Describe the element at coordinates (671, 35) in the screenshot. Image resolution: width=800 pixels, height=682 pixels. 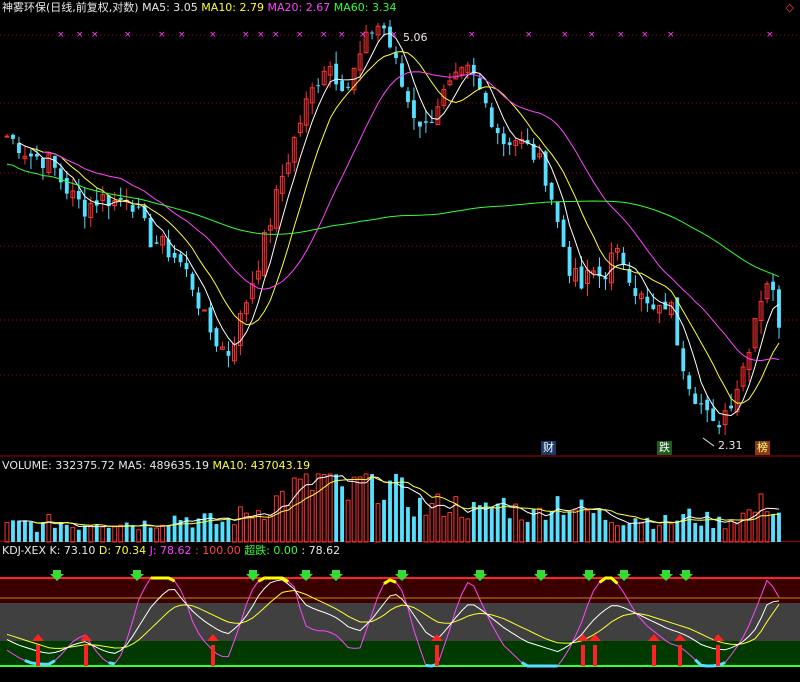
I see `top-marker-21: ×` at that location.